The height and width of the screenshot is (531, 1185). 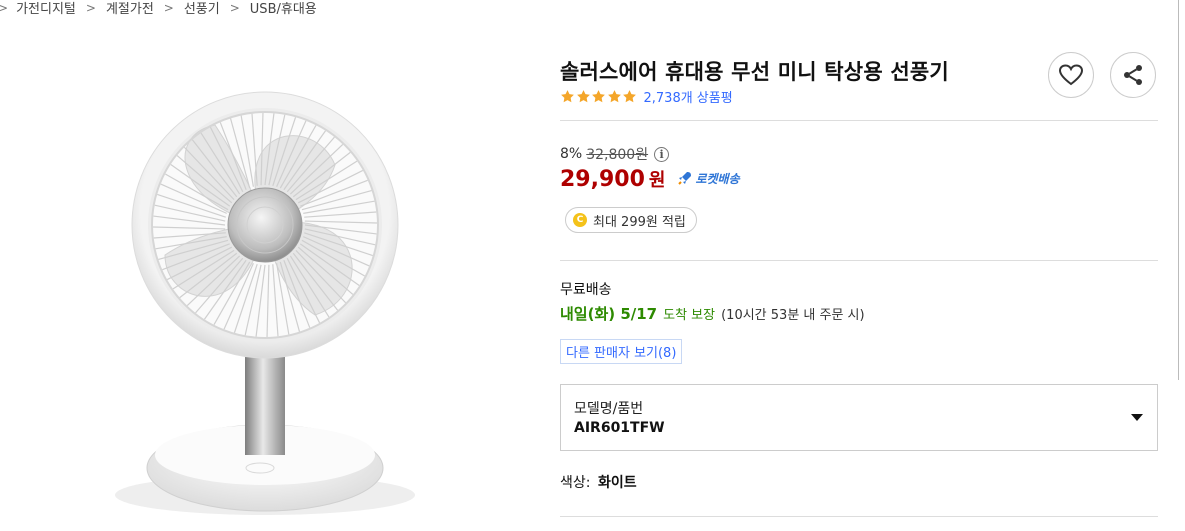 What do you see at coordinates (621, 351) in the screenshot?
I see `other-sellers-button: 다른 판매자 보기(8)` at bounding box center [621, 351].